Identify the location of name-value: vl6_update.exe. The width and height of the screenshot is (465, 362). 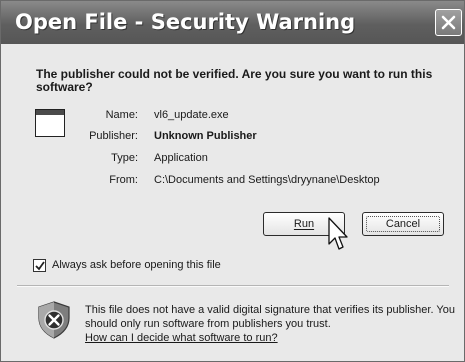
(191, 115).